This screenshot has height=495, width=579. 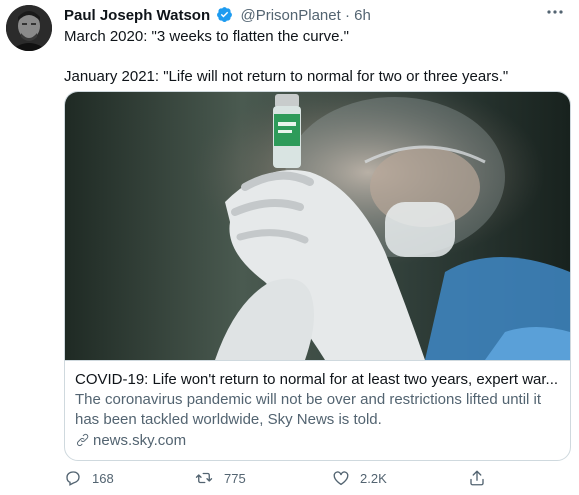 I want to click on retweet-button: 775, so click(x=220, y=478).